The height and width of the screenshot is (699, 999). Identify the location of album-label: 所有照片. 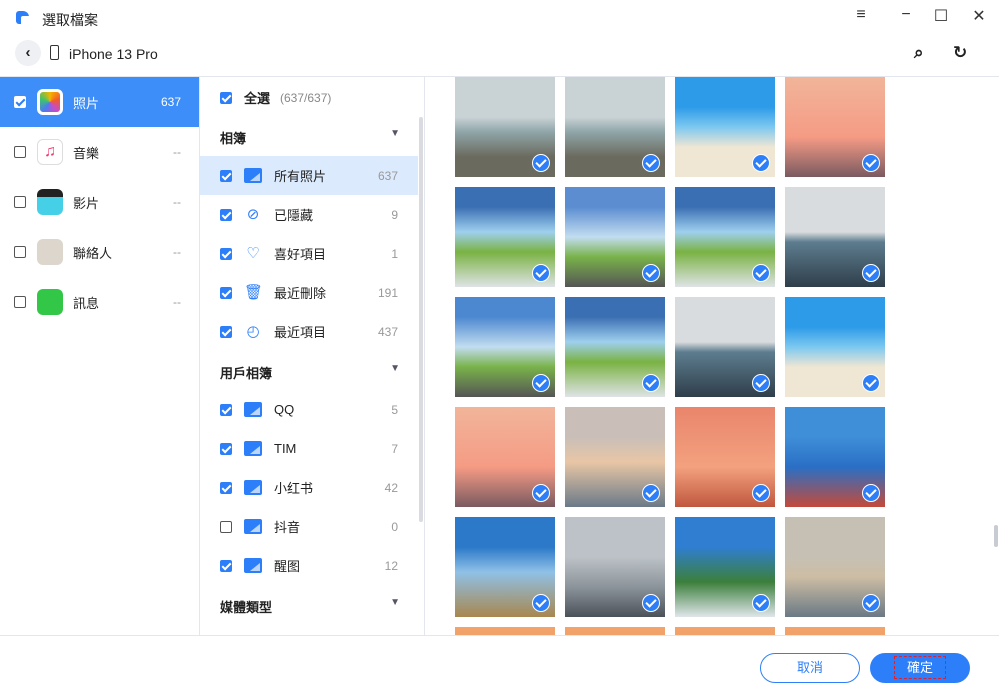
(300, 176).